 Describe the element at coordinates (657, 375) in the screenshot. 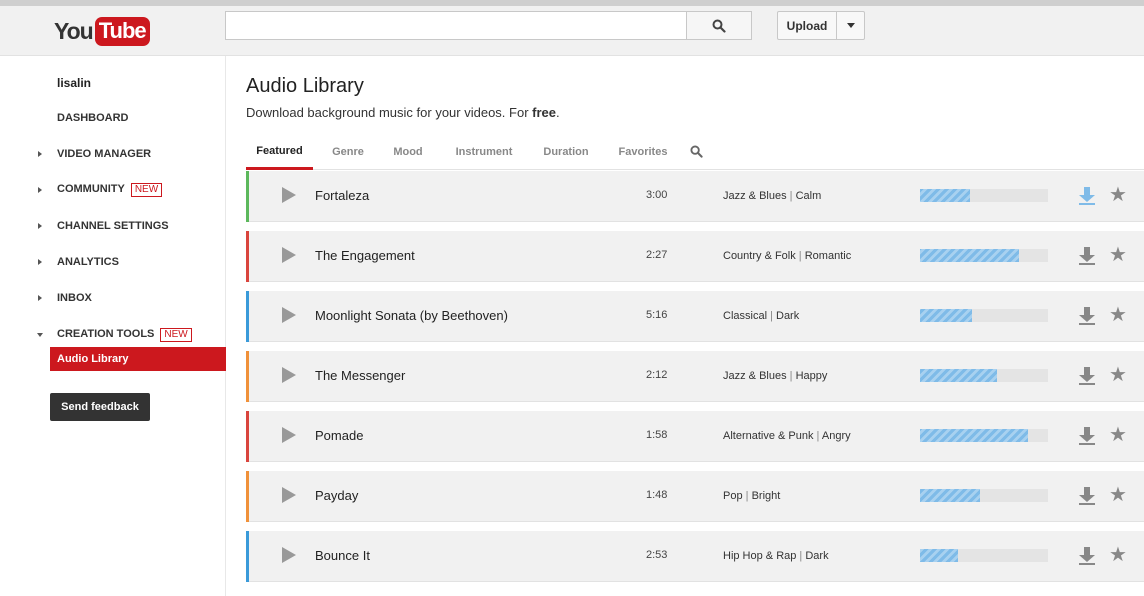

I see `track-duration: 2:12` at that location.